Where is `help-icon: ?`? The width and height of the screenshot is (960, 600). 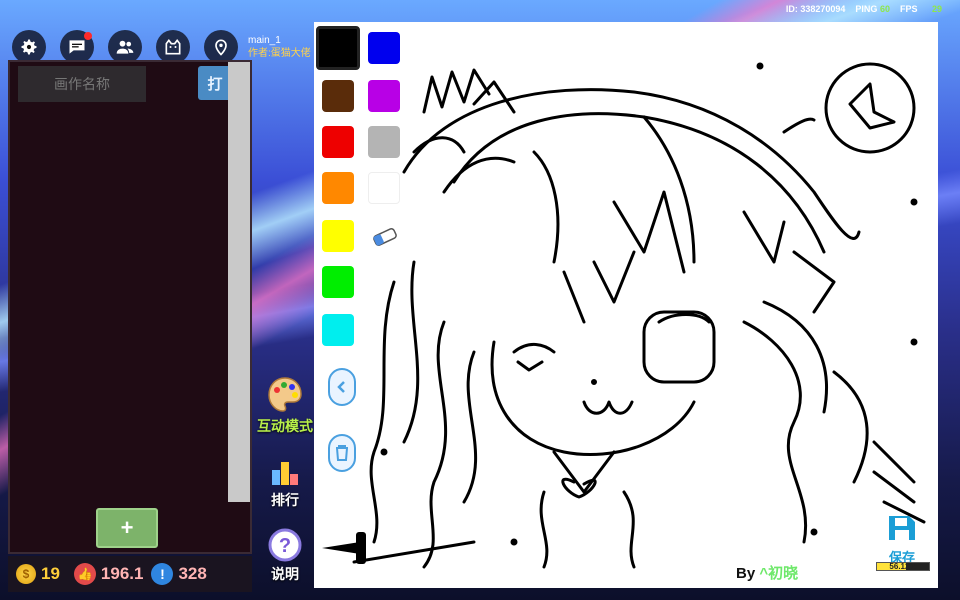 help-icon: ? is located at coordinates (285, 545).